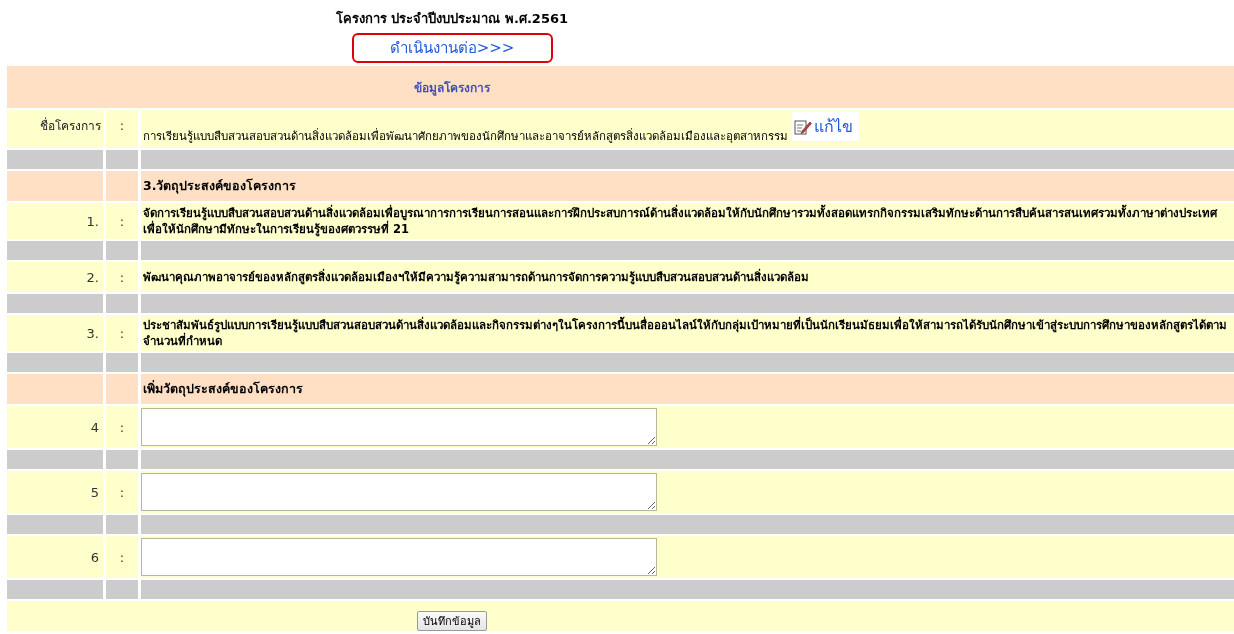 Image resolution: width=1234 pixels, height=634 pixels. I want to click on objective-text: ประชาสัมพันธ์รูปแบบการเรียนรู้แบบสืบสวนสอบสวนด้านสิ่งแวดล้อมและกิจกรรมต่างๆในโครงการนี้บนสื่อออนไลน์ให้กับกลุ่มเป้าหมายที่เป็นนักเรียนมัธยมเพื่อให้สามารถได้รับนักศึกษาเข้าสู่ระบบการศึกษาของหลักสูตรได้ตามจำนวนที่กำหนด, so click(685, 333).